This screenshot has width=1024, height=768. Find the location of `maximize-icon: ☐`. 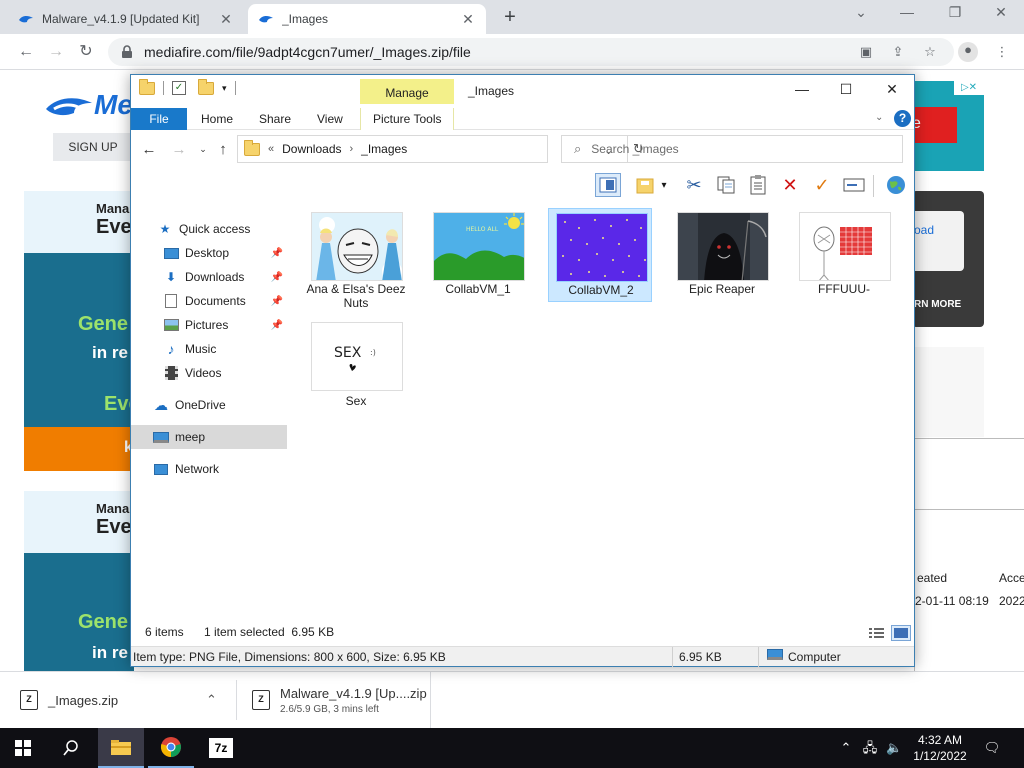

maximize-icon: ☐ is located at coordinates (846, 89).